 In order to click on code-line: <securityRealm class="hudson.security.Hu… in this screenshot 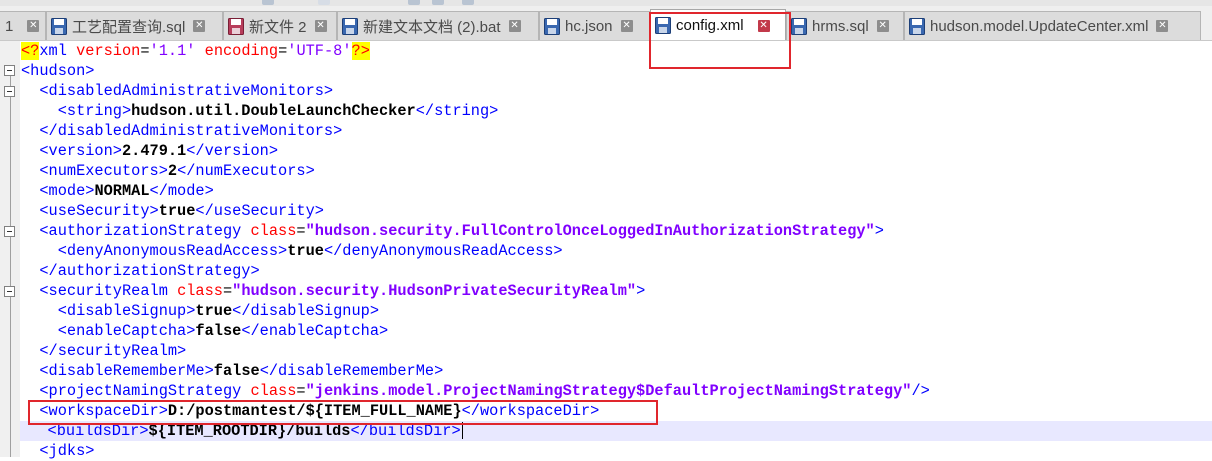, I will do `click(342, 291)`.